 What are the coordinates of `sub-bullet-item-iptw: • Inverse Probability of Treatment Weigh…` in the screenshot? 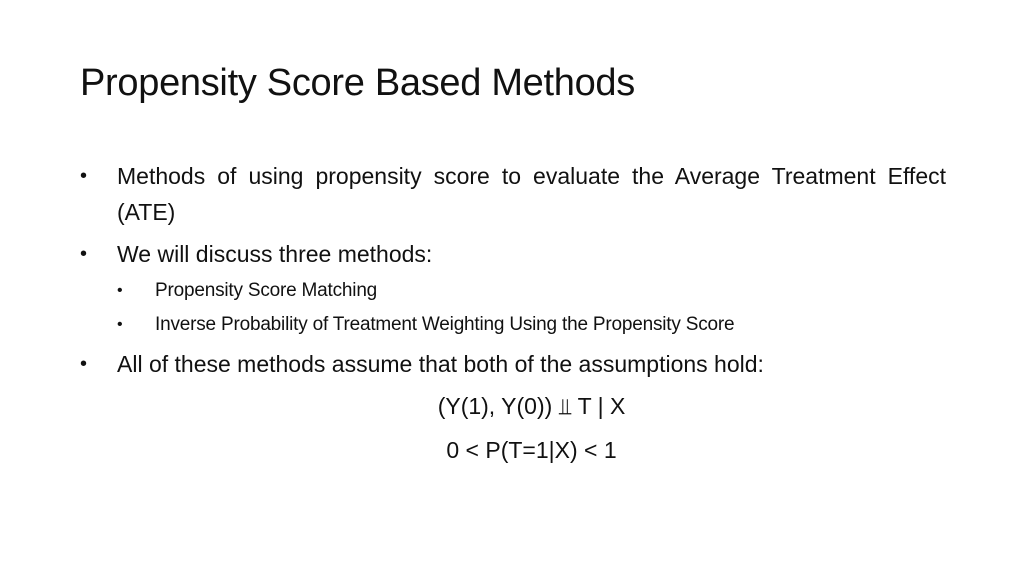 It's located at (531, 325).